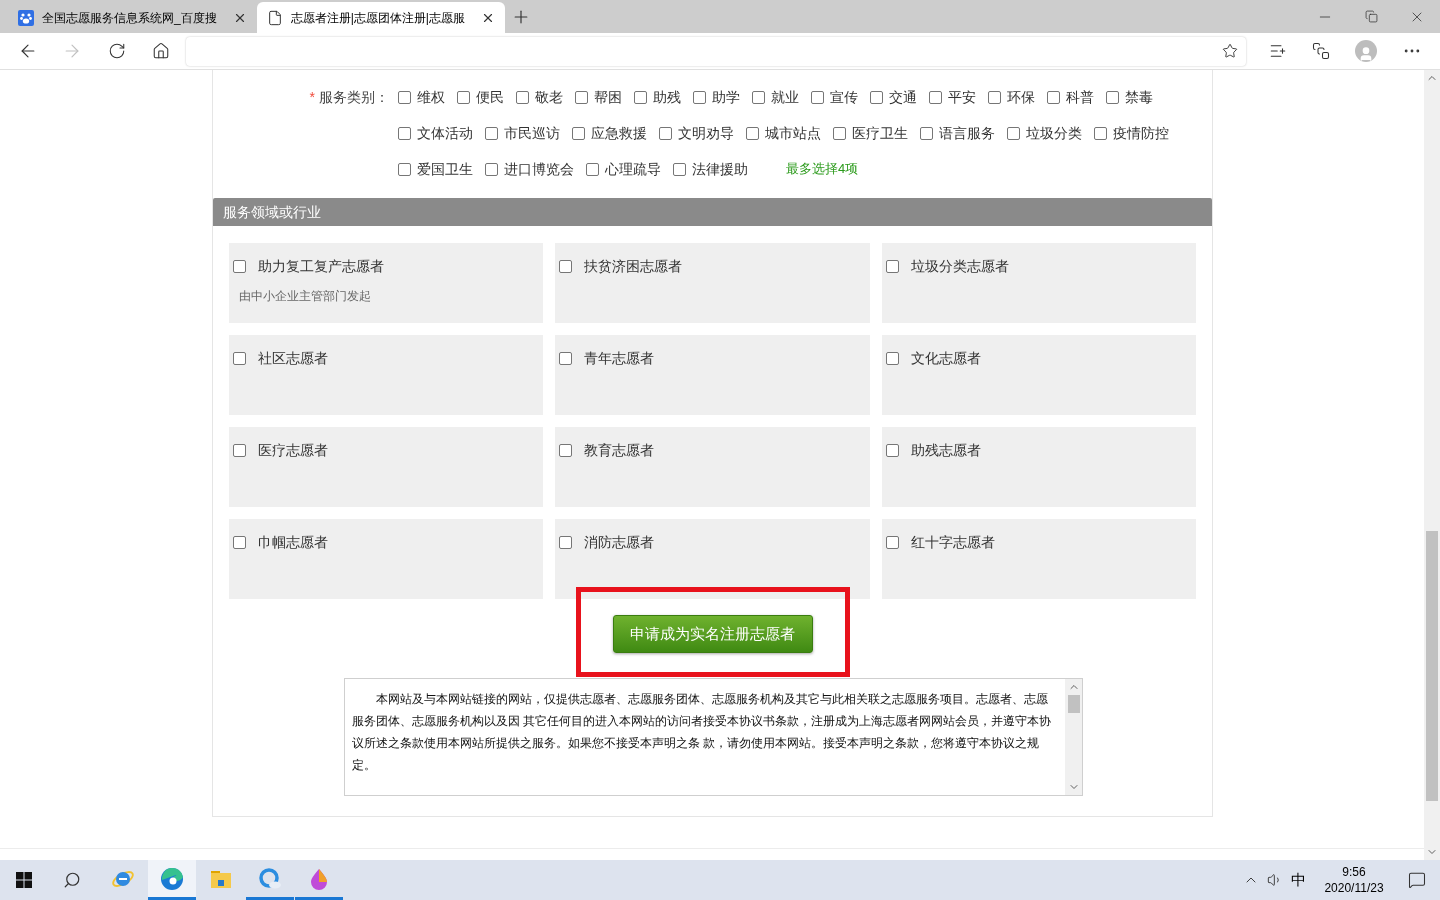 Image resolution: width=1440 pixels, height=900 pixels. What do you see at coordinates (962, 97) in the screenshot?
I see `option-label: 平安` at bounding box center [962, 97].